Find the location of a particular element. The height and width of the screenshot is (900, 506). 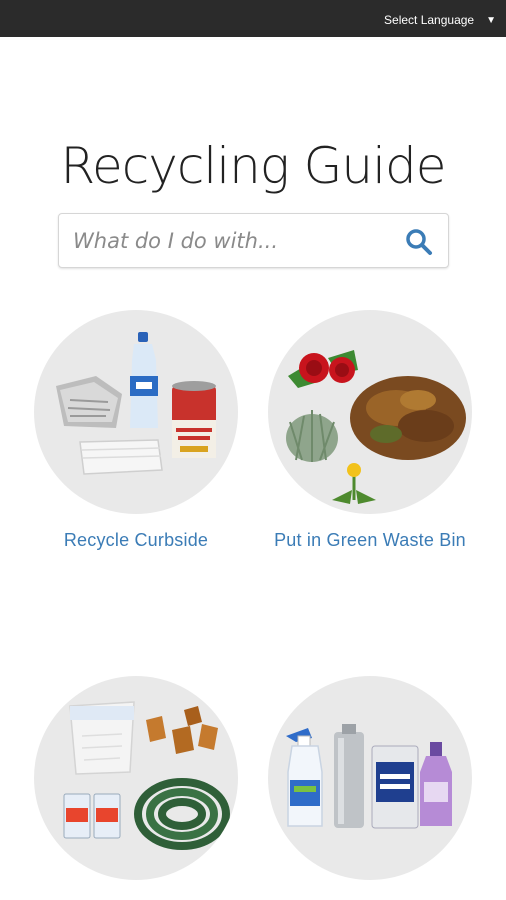

category-hazardous is located at coordinates (370, 786).